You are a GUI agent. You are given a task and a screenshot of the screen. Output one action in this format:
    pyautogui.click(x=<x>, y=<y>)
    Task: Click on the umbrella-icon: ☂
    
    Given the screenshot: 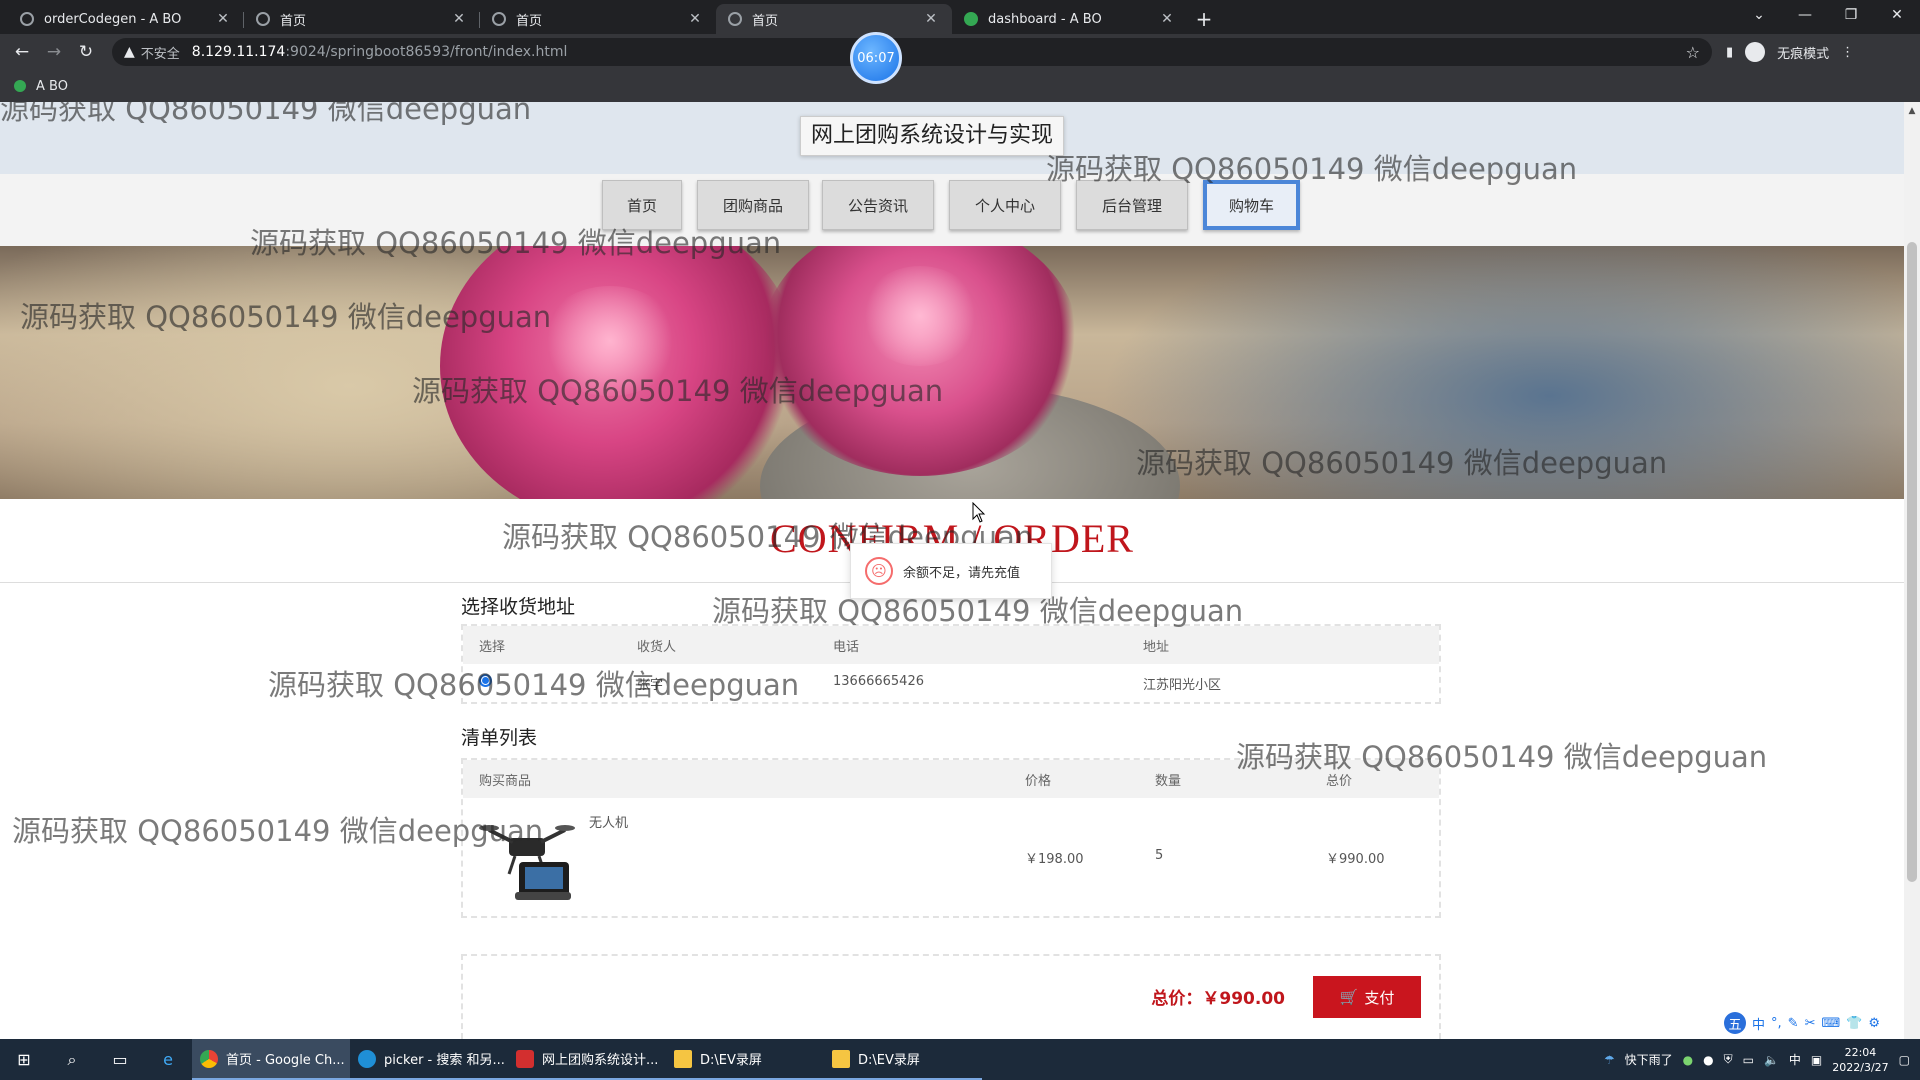 What is the action you would take?
    pyautogui.click(x=1609, y=1059)
    